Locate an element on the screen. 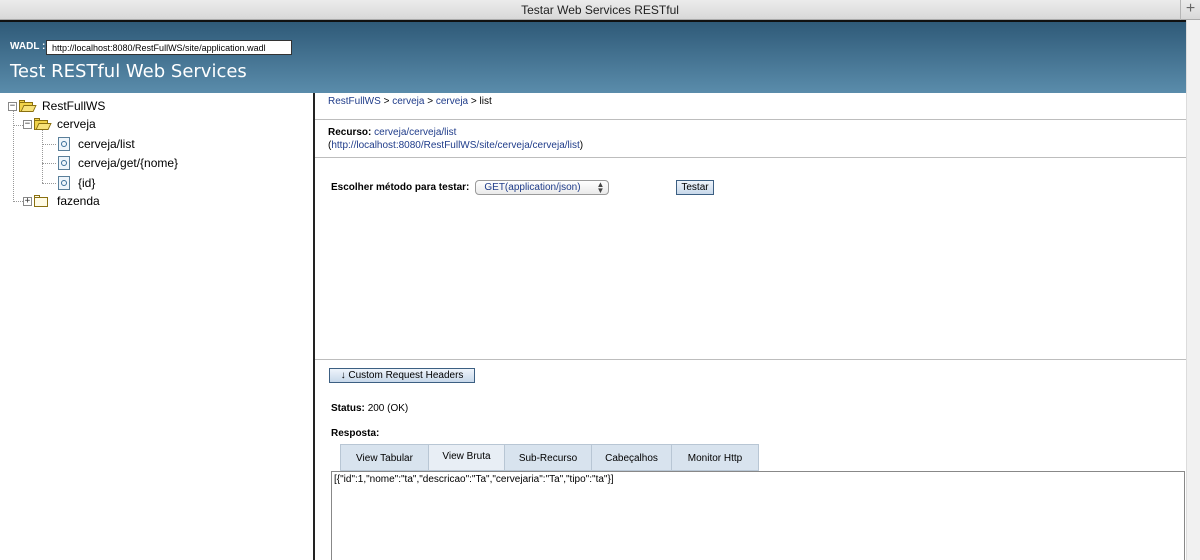 Image resolution: width=1200 pixels, height=560 pixels. method-label: Escolher método para testar: is located at coordinates (400, 187).